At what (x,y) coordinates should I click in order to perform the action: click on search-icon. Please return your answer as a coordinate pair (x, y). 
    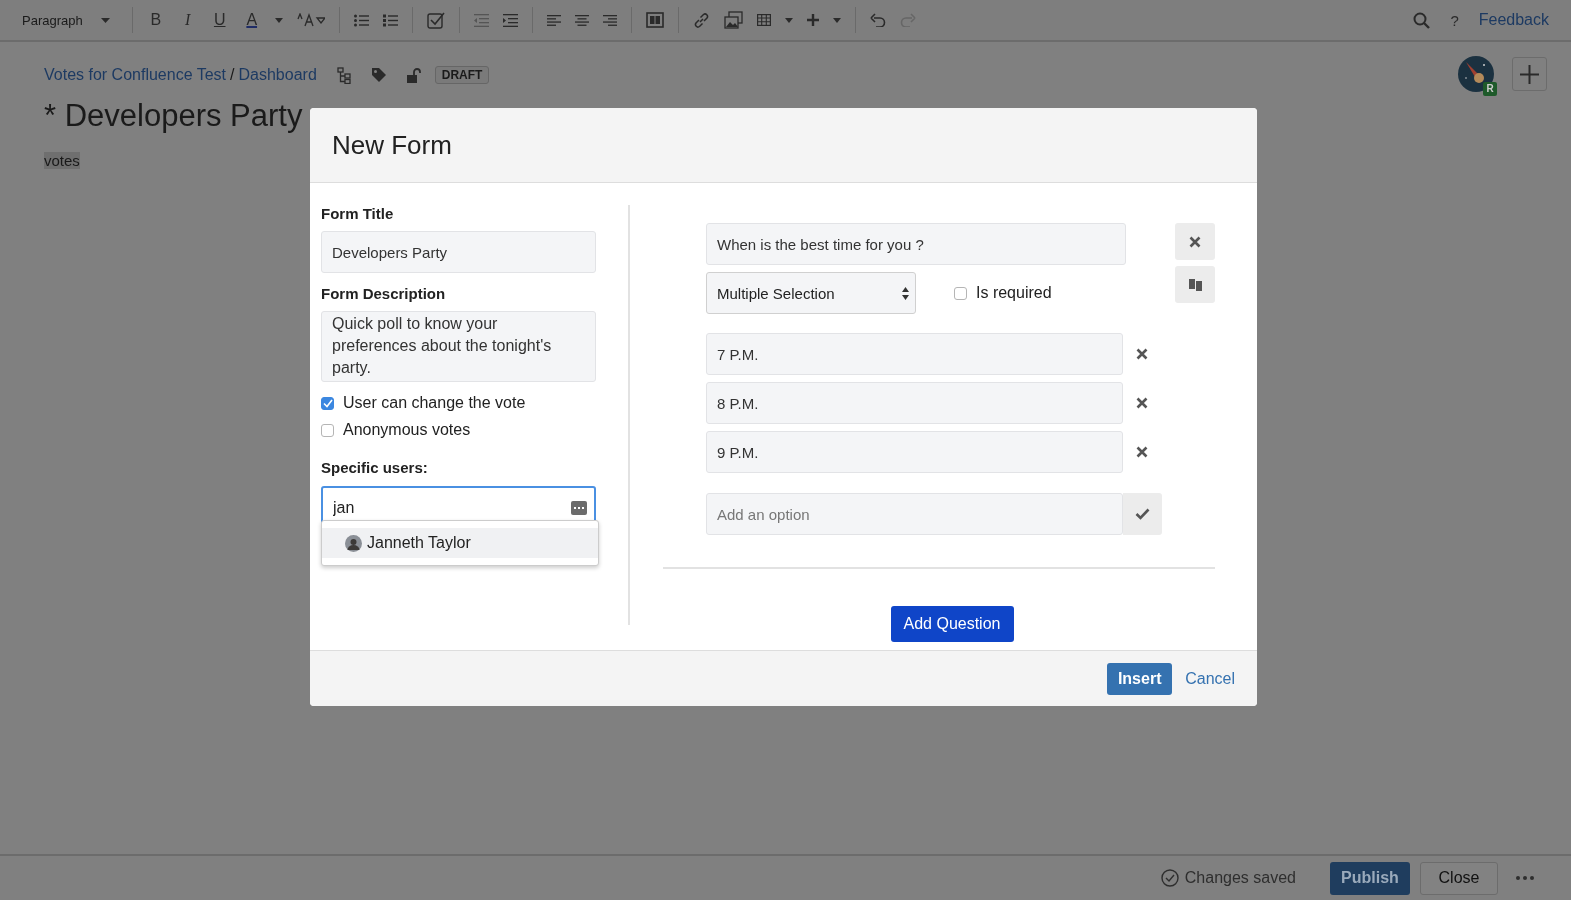
    Looking at the image, I should click on (1422, 20).